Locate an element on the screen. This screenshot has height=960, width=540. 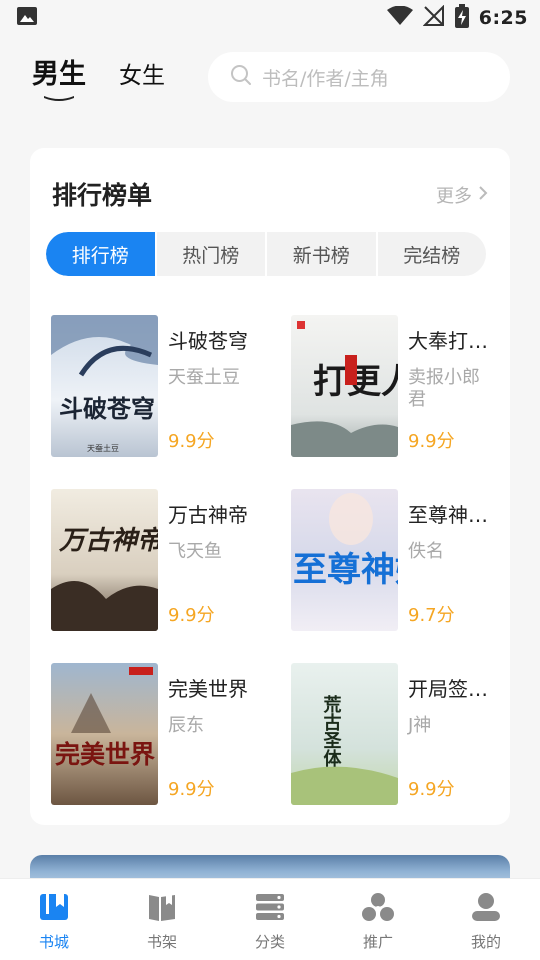
nav-profile: 我的 is located at coordinates (486, 919).